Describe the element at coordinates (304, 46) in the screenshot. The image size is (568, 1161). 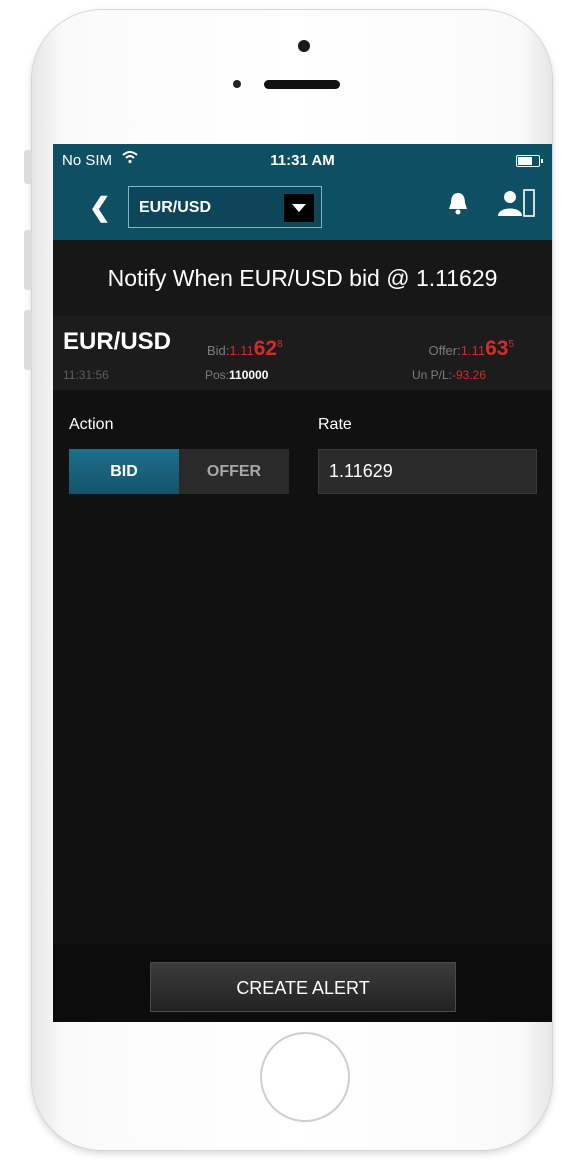
I see `front-camera` at that location.